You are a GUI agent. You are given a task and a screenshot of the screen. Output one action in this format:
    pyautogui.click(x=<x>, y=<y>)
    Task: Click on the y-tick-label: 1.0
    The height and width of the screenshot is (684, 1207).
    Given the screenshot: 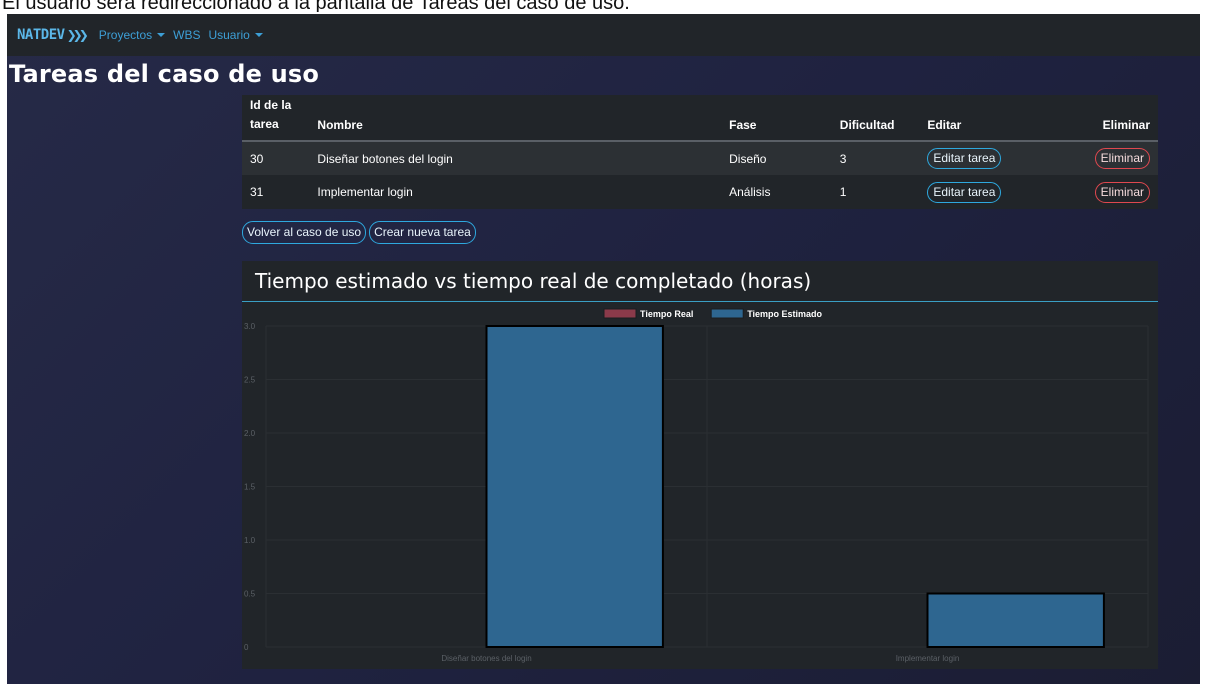 What is the action you would take?
    pyautogui.click(x=250, y=540)
    